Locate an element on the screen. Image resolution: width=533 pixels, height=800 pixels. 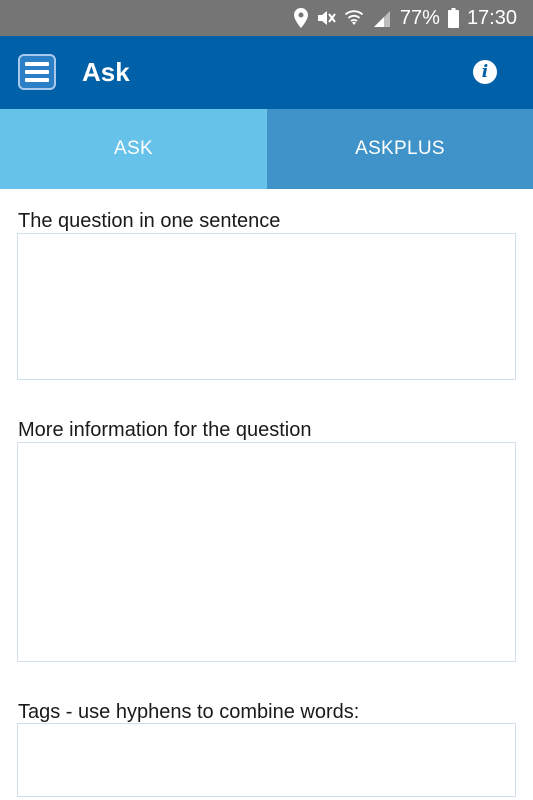
hamburger-menu-icon is located at coordinates (37, 72).